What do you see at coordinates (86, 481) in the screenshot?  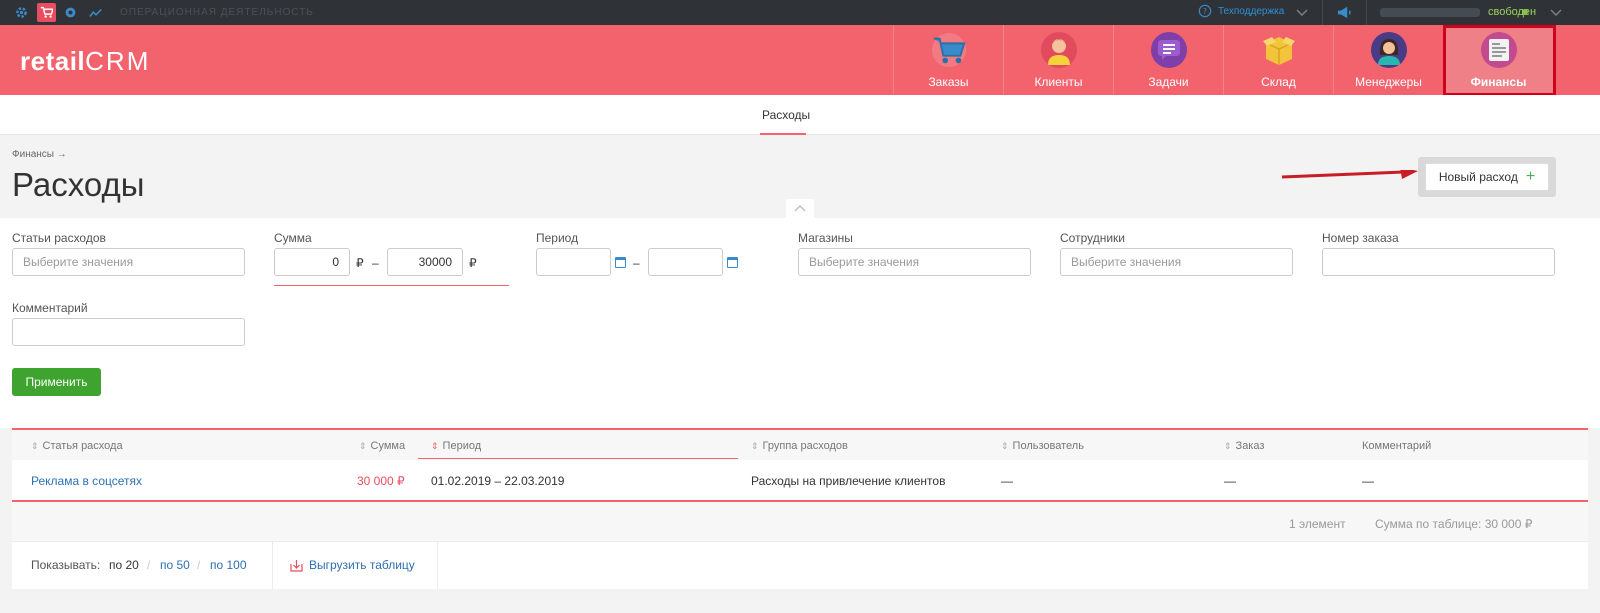 I see `cell-expense-item: Реклама в соцсетях` at bounding box center [86, 481].